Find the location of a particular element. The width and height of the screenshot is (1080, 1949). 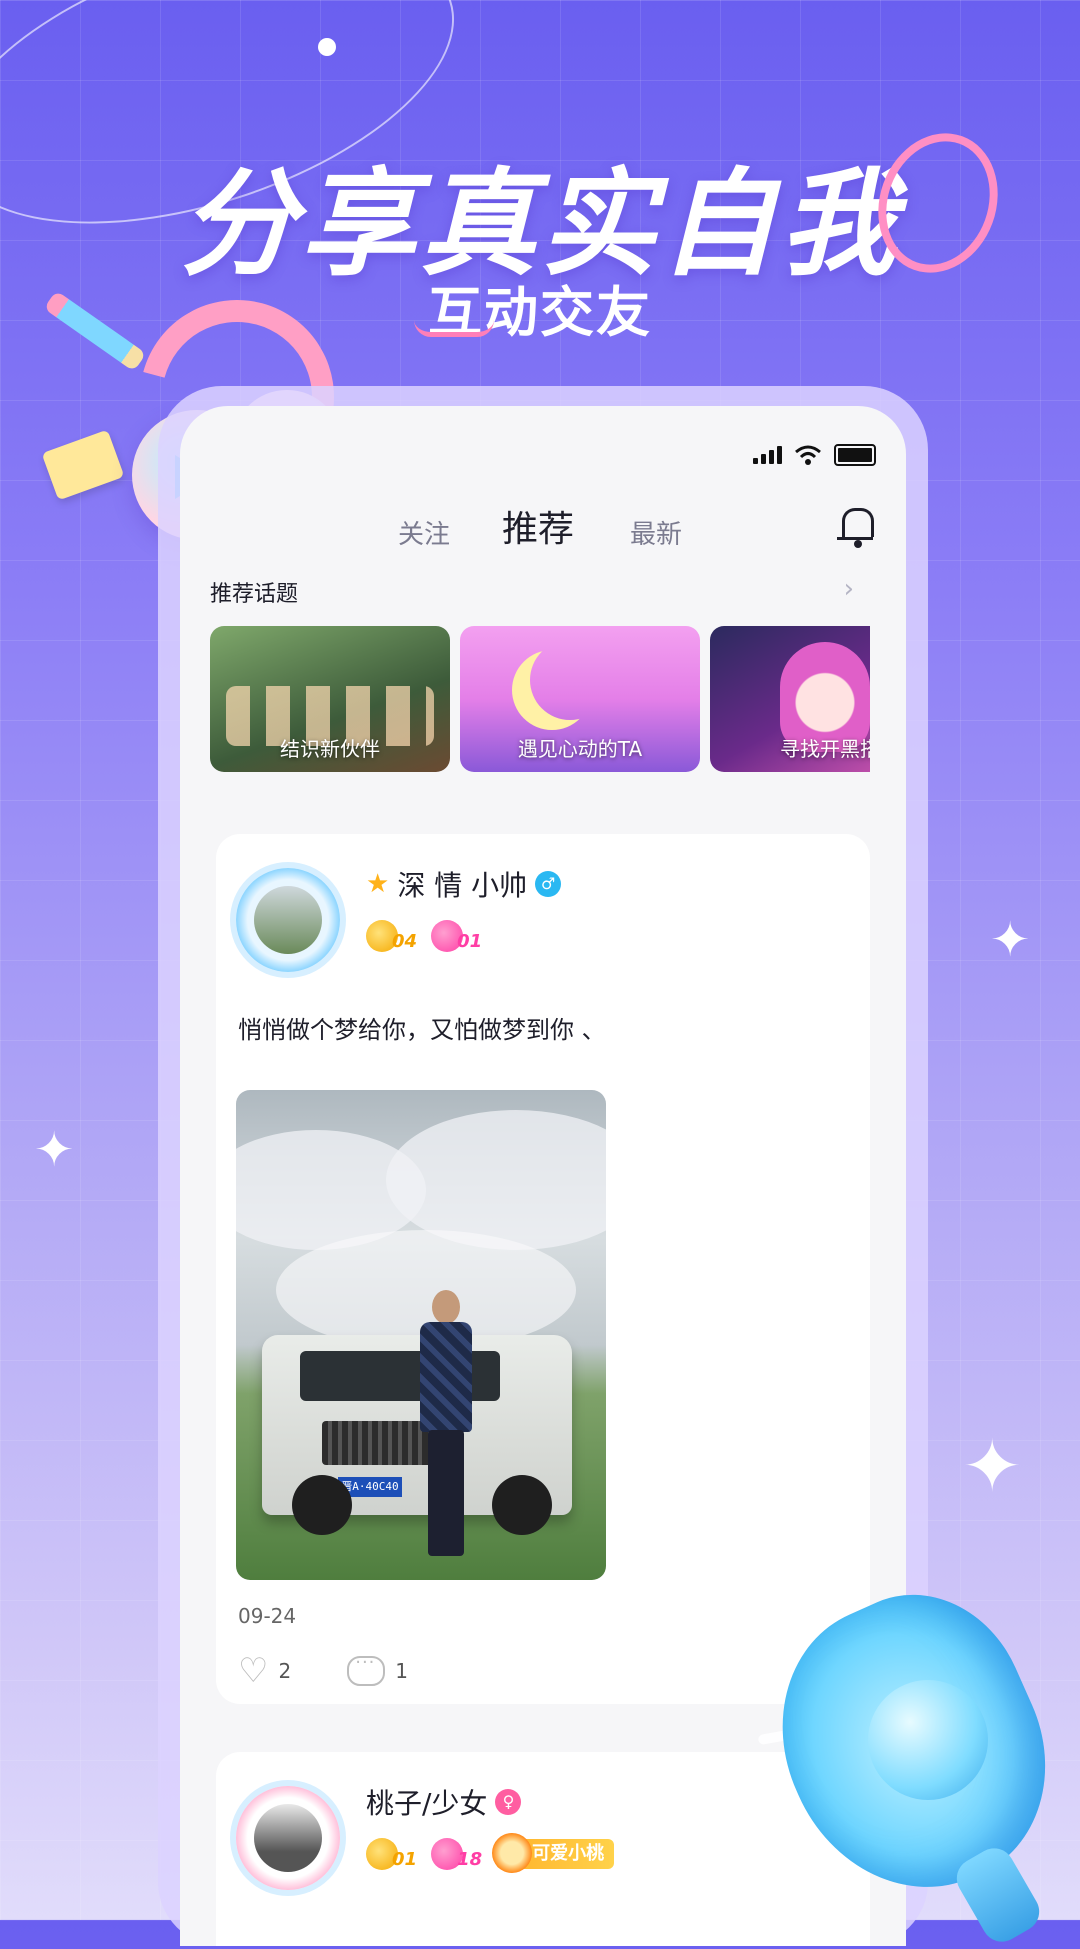

heart-icon: ♡ is located at coordinates (253, 1671).